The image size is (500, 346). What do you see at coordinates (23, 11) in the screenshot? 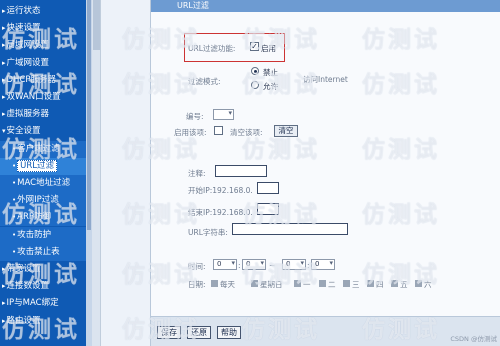
I see `sidebar-item-label: 运行状态` at bounding box center [23, 11].